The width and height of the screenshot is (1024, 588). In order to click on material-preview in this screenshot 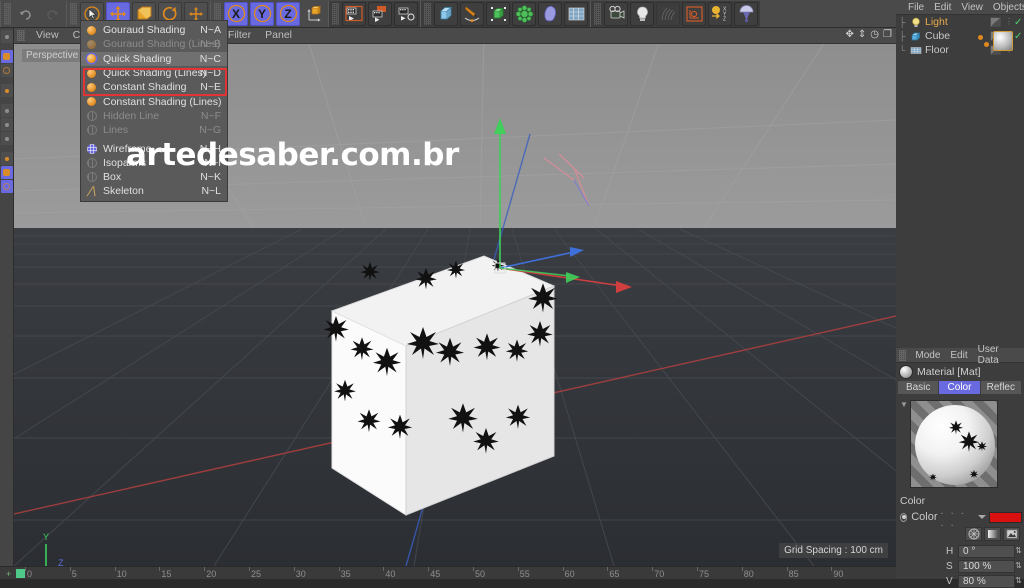, I will do `click(954, 444)`.